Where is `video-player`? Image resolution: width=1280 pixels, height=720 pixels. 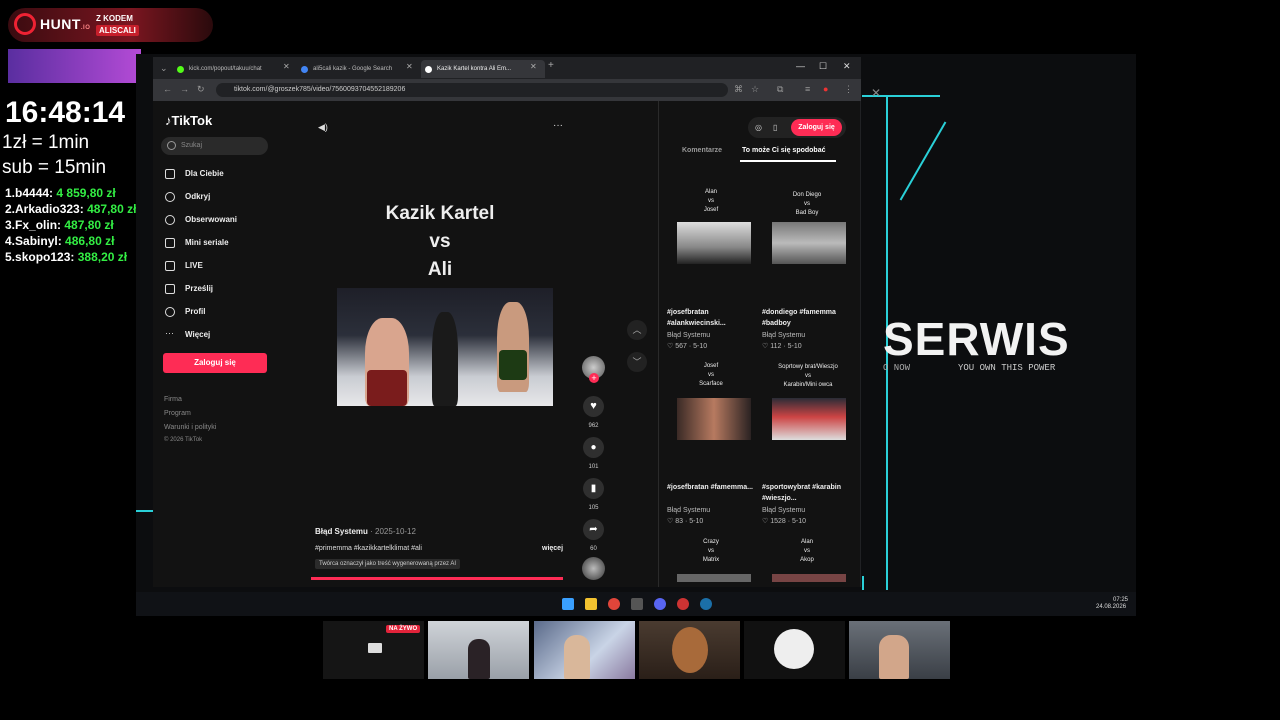
video-player is located at coordinates (445, 347).